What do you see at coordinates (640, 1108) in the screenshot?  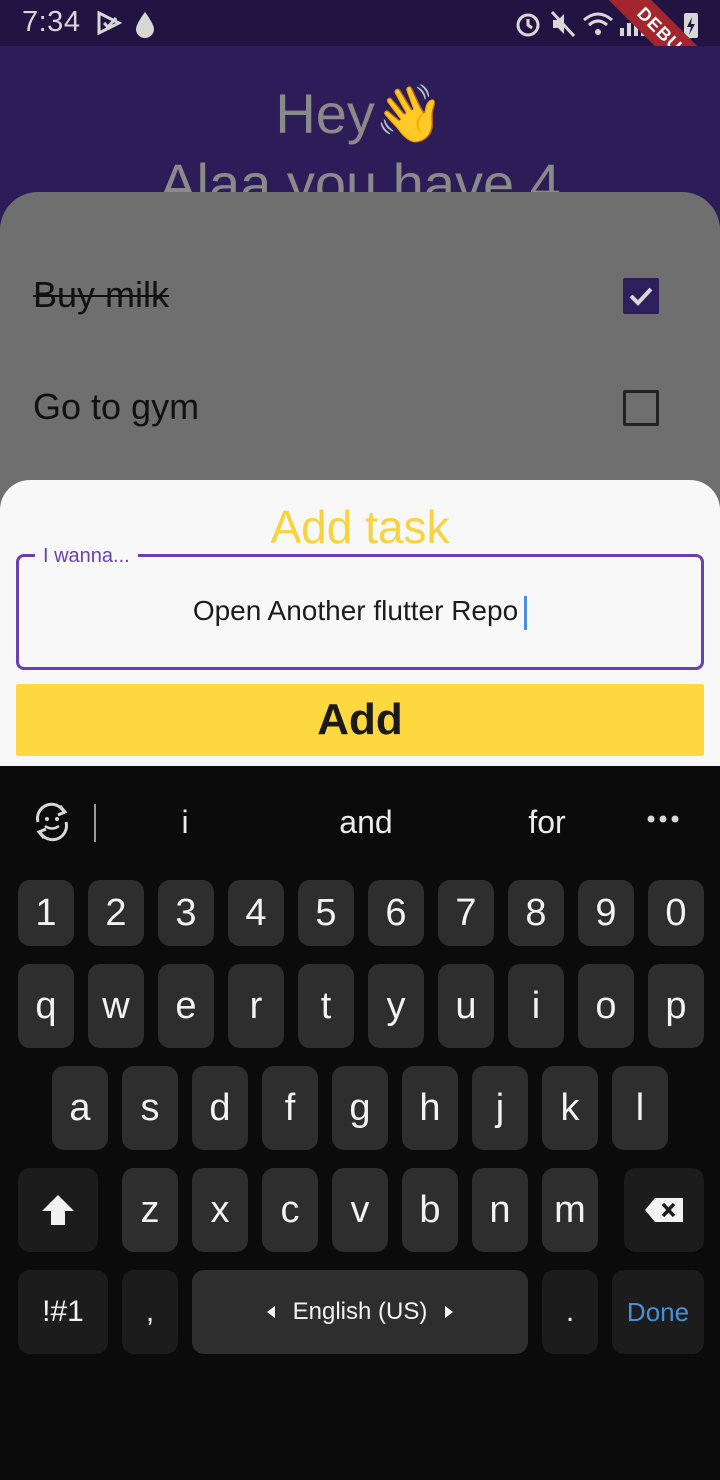 I see `key-l: l` at bounding box center [640, 1108].